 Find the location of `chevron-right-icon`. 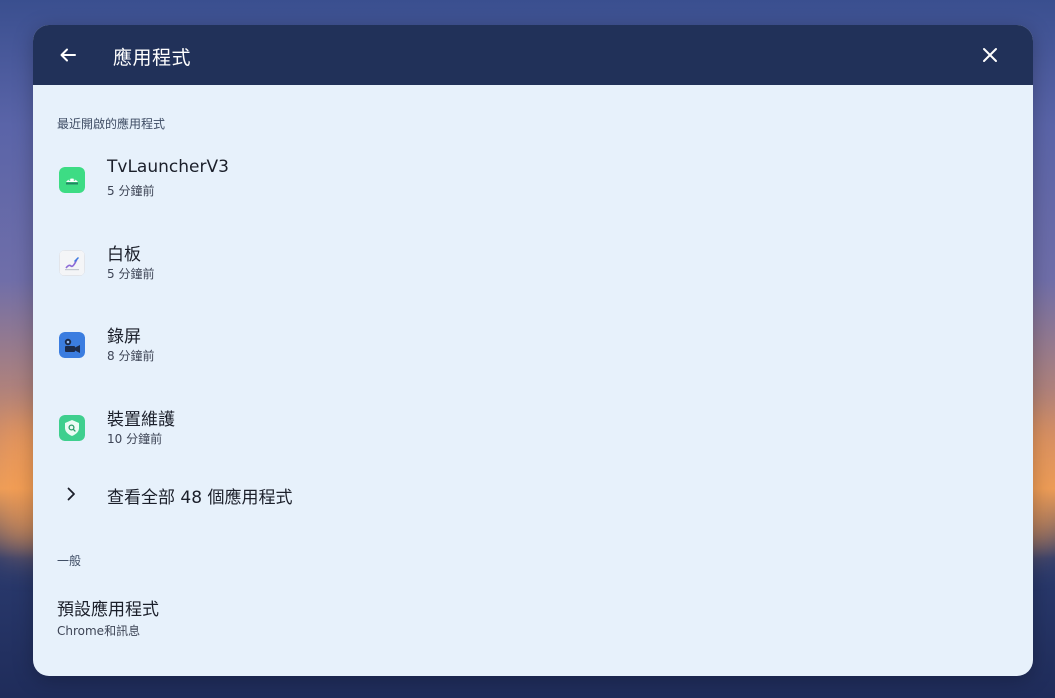

chevron-right-icon is located at coordinates (71, 494).